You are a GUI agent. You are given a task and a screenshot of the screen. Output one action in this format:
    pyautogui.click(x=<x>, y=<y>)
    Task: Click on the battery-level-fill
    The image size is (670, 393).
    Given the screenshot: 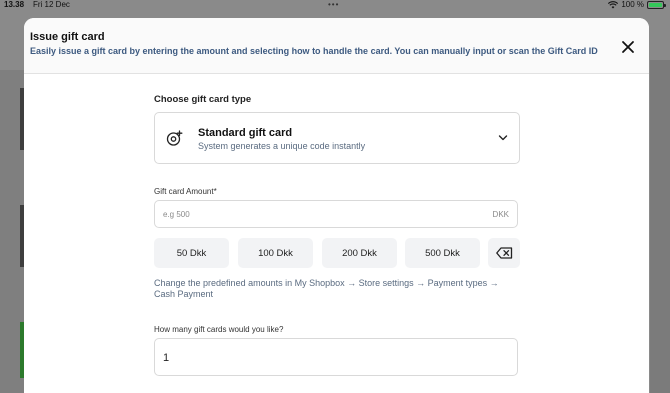 What is the action you would take?
    pyautogui.click(x=655, y=4)
    